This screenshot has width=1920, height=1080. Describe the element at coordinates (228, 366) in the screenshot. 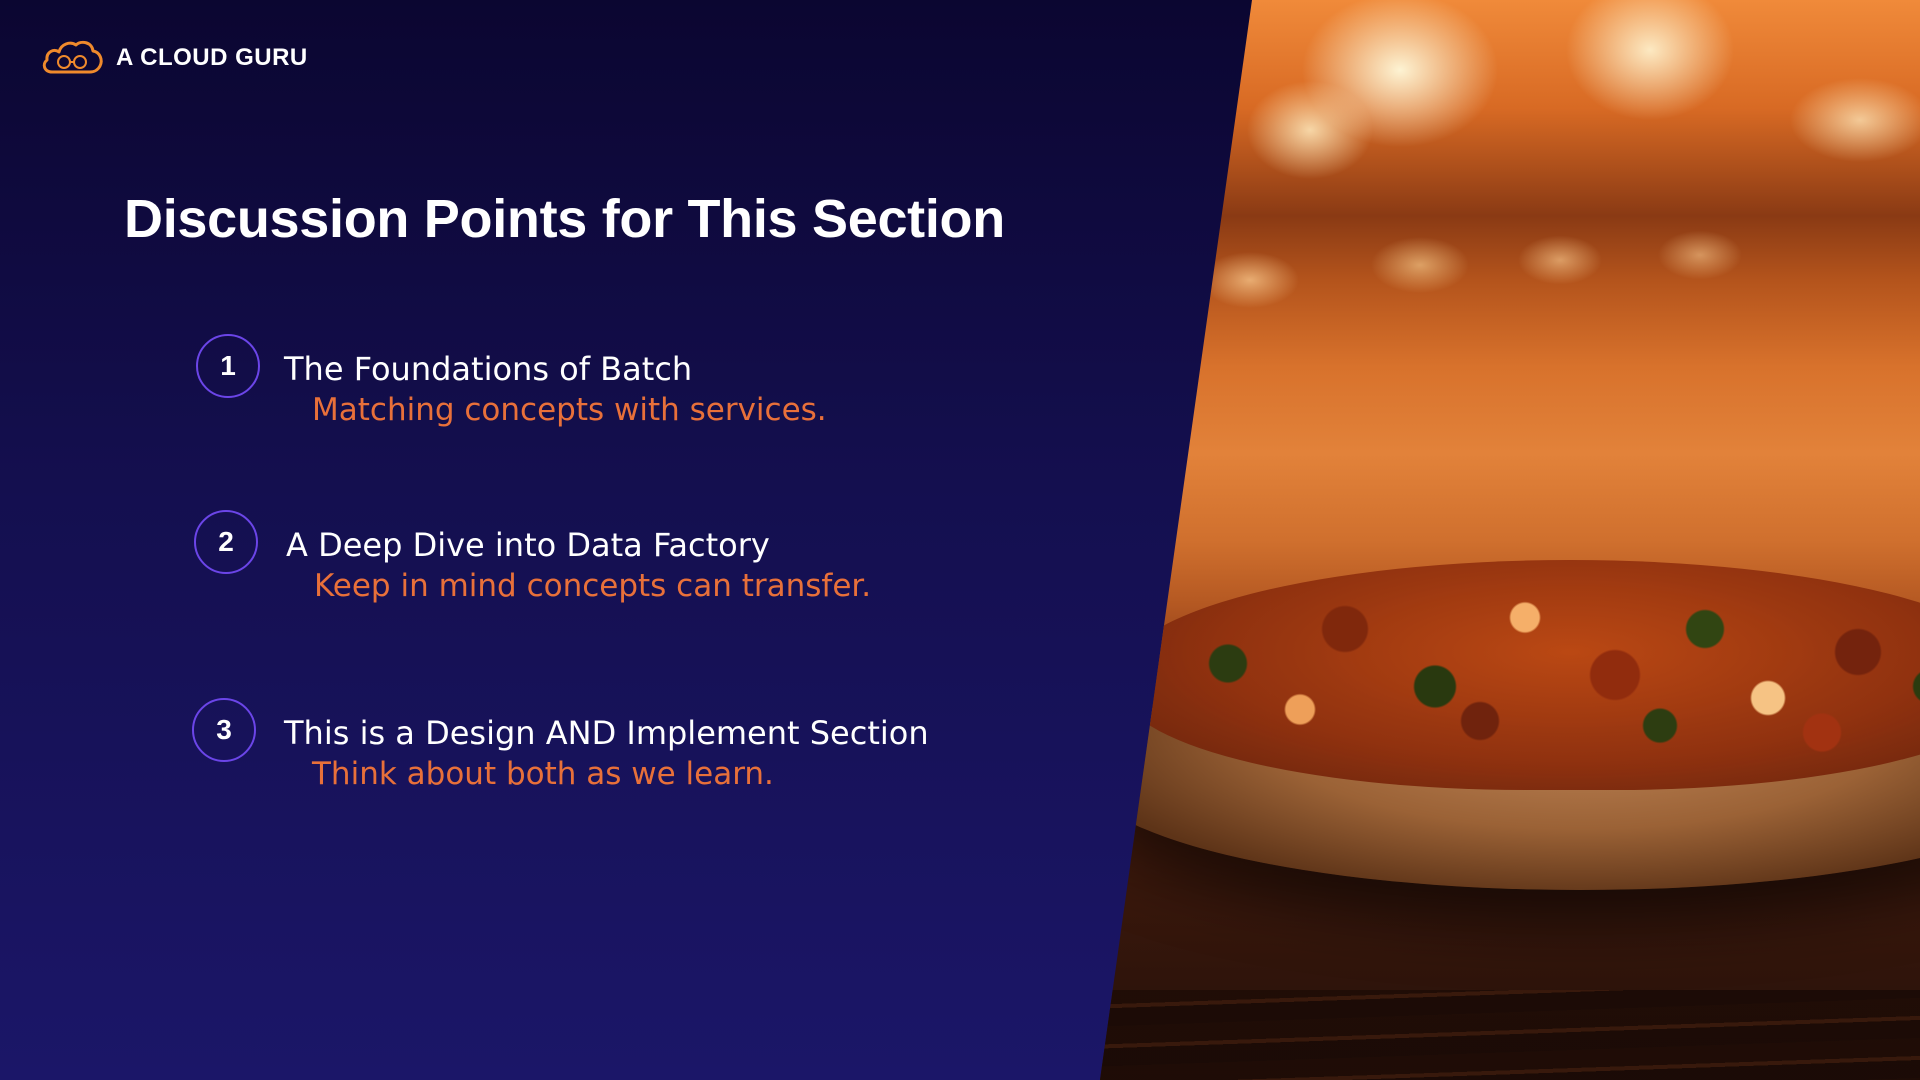

I see `point-number-badge: 1` at that location.